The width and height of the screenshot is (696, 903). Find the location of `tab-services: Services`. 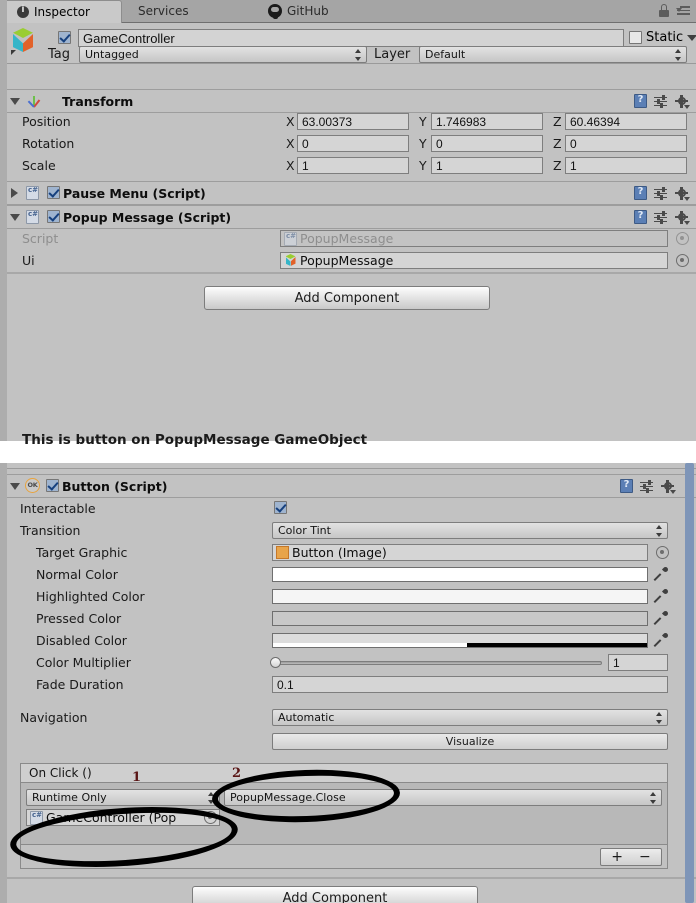

tab-services: Services is located at coordinates (169, 11).